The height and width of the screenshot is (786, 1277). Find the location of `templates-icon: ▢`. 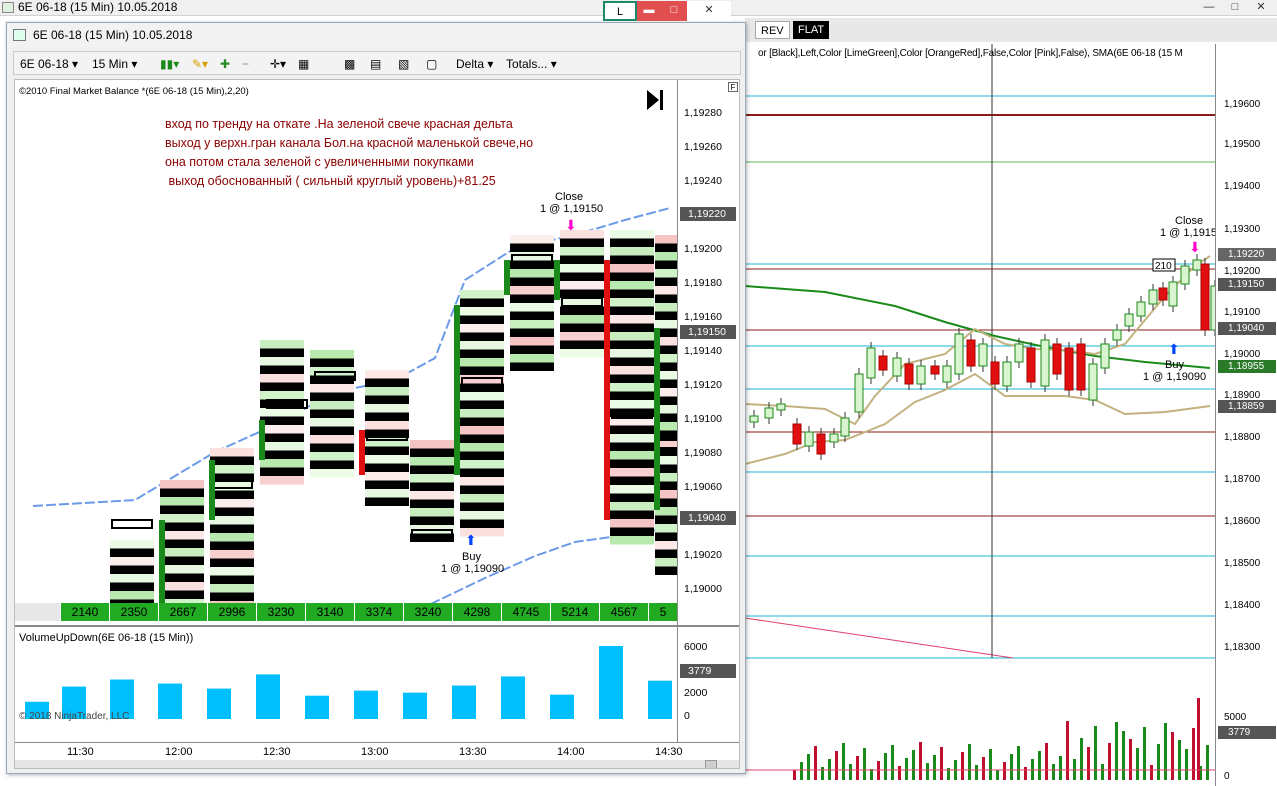

templates-icon: ▢ is located at coordinates (431, 64).